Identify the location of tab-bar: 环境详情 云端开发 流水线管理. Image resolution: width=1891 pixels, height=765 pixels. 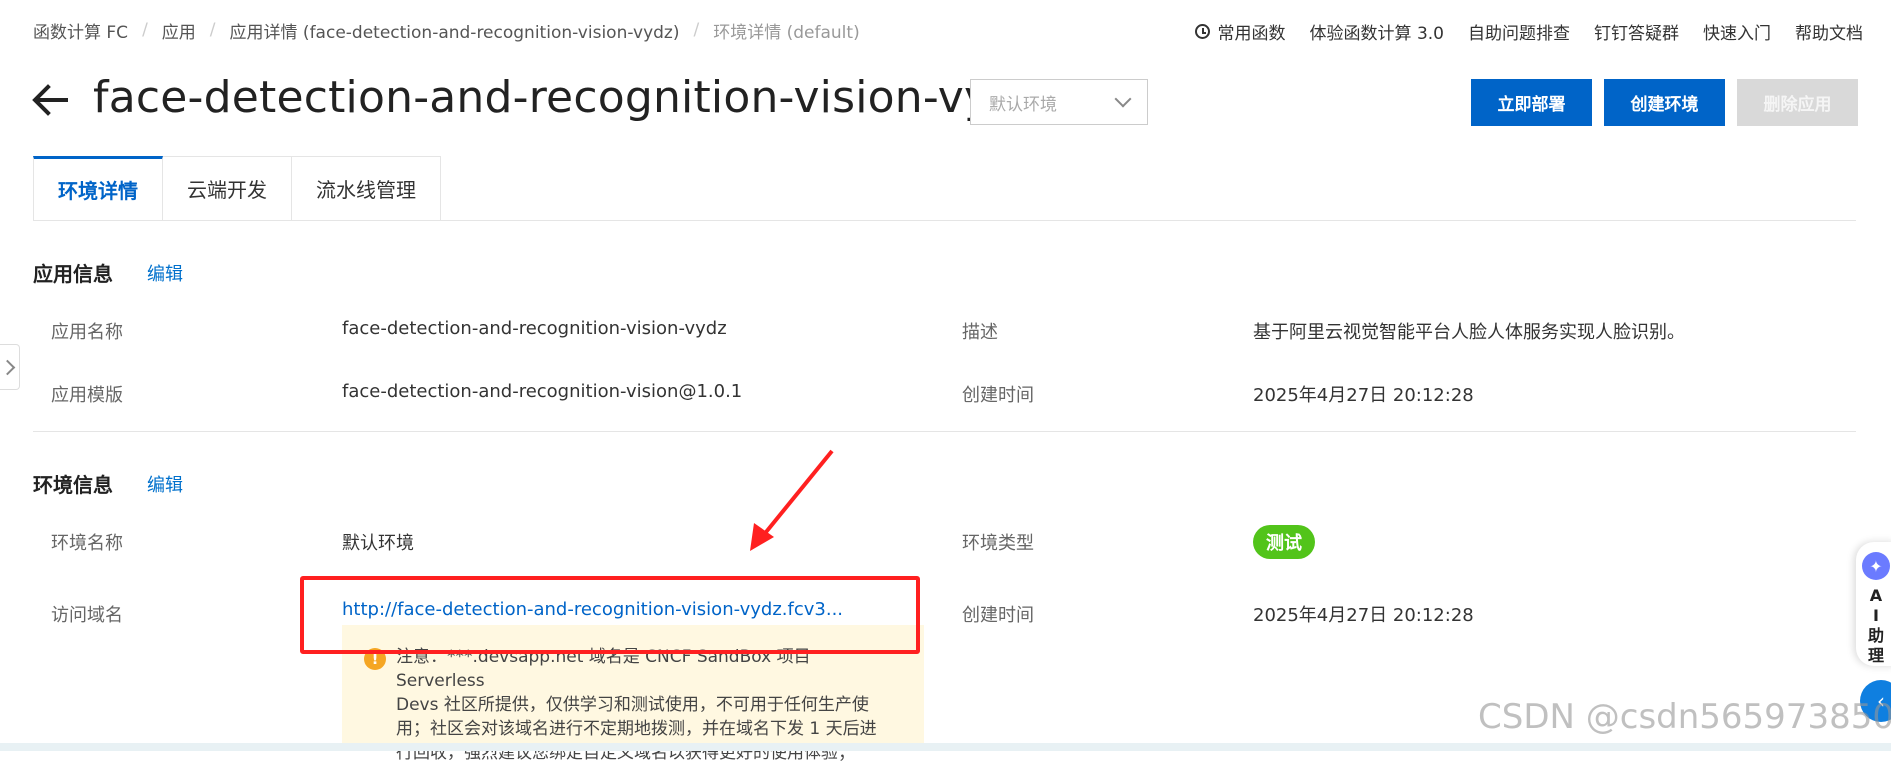
(237, 188).